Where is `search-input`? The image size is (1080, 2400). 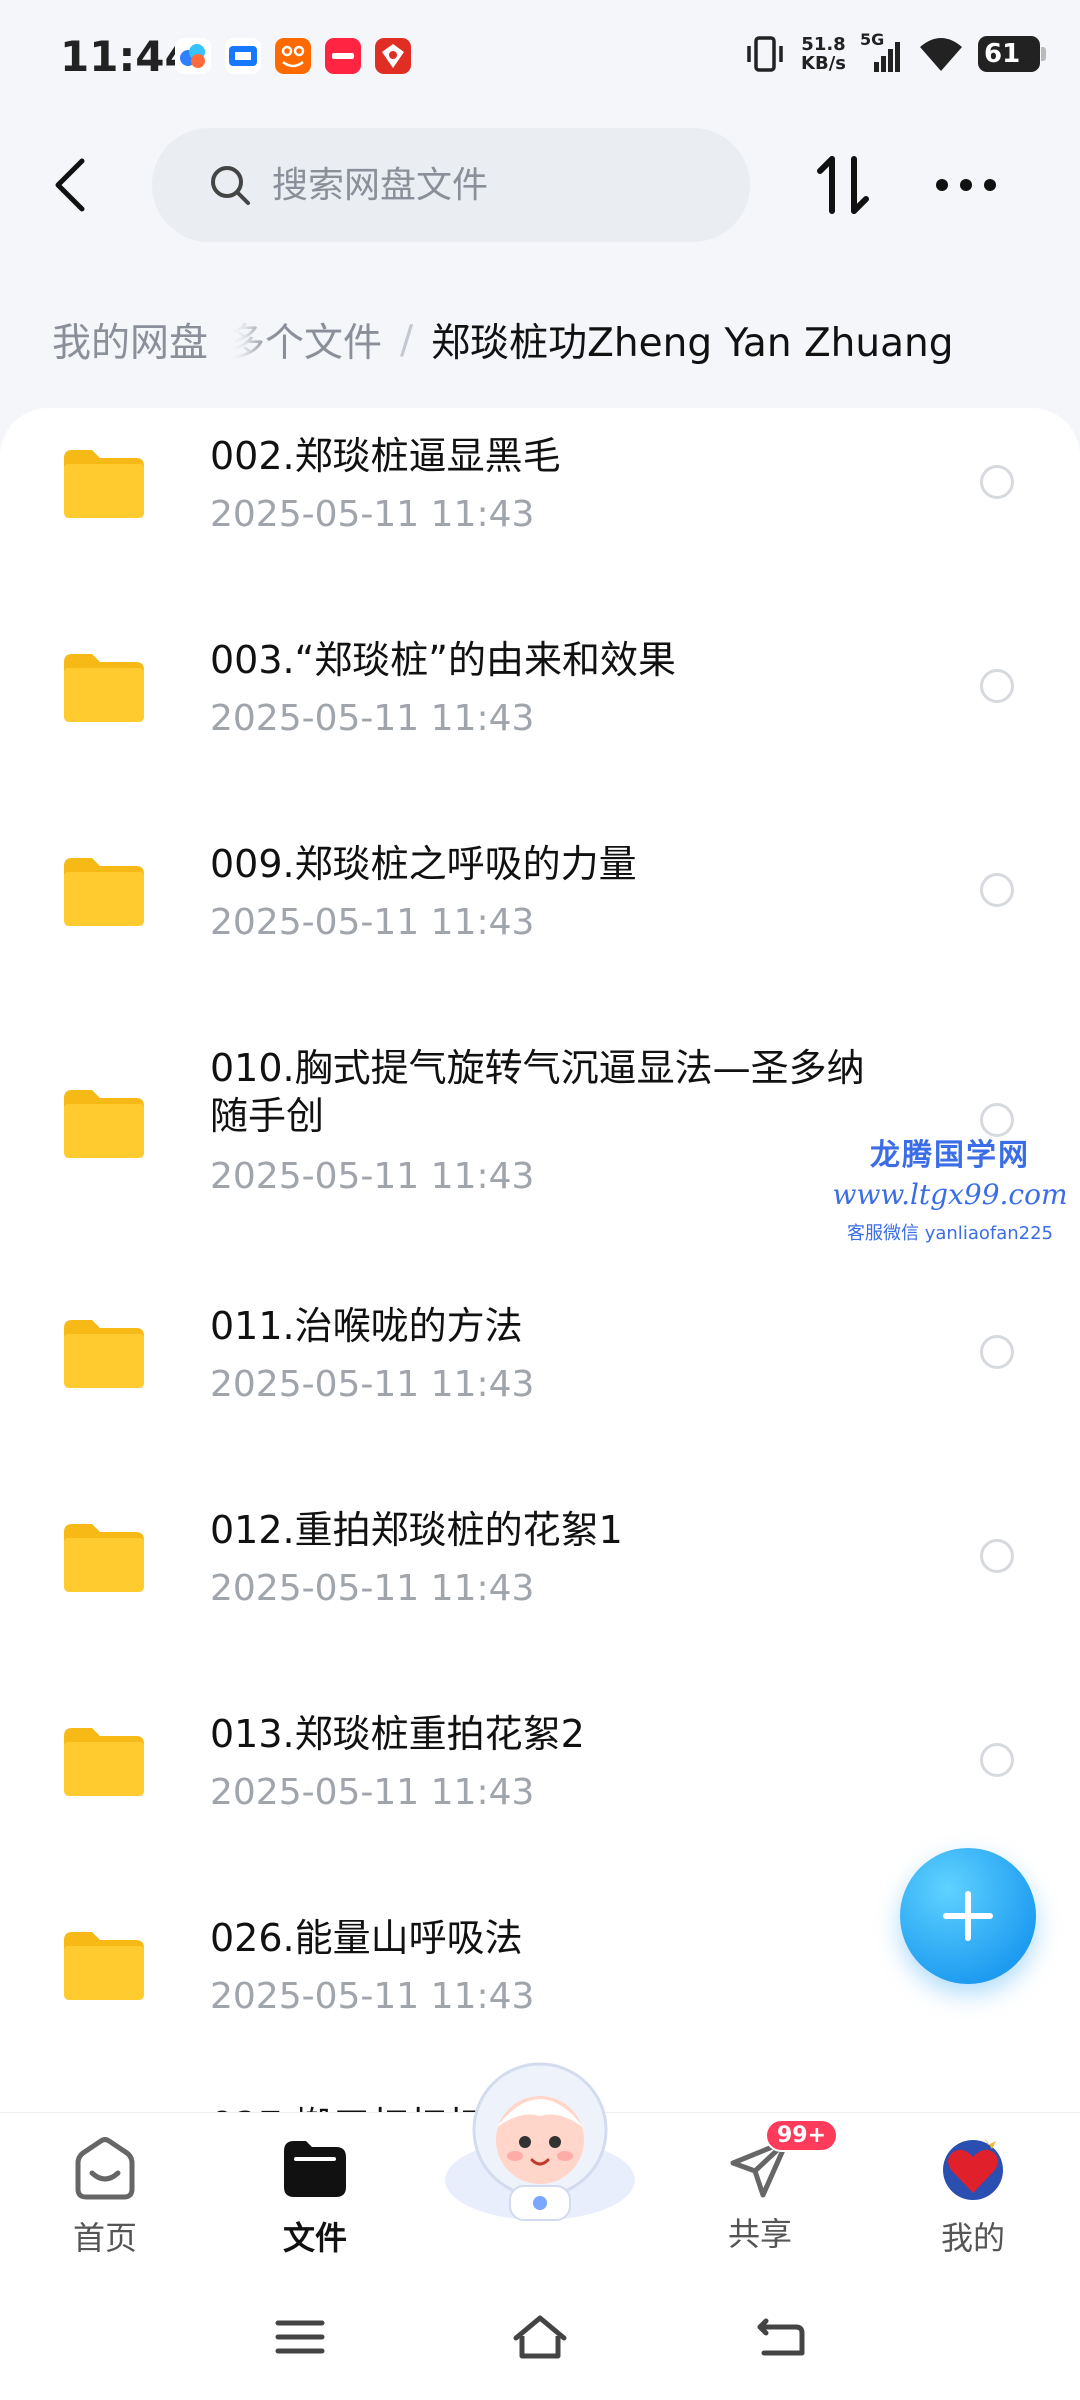 search-input is located at coordinates (502, 185).